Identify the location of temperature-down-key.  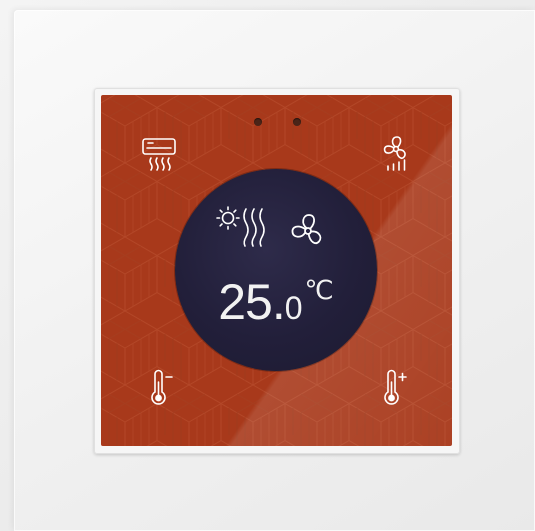
(159, 388).